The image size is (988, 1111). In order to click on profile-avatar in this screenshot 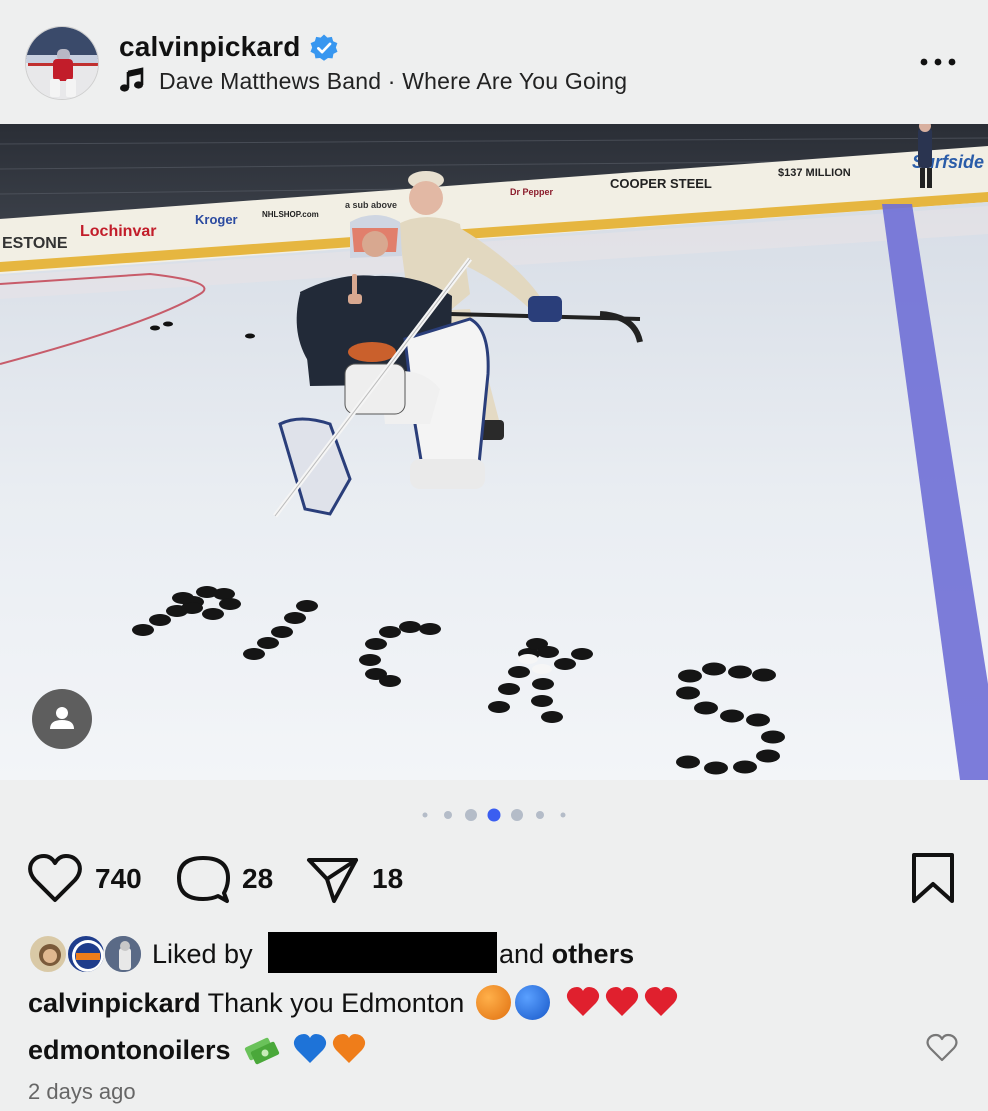, I will do `click(62, 63)`.